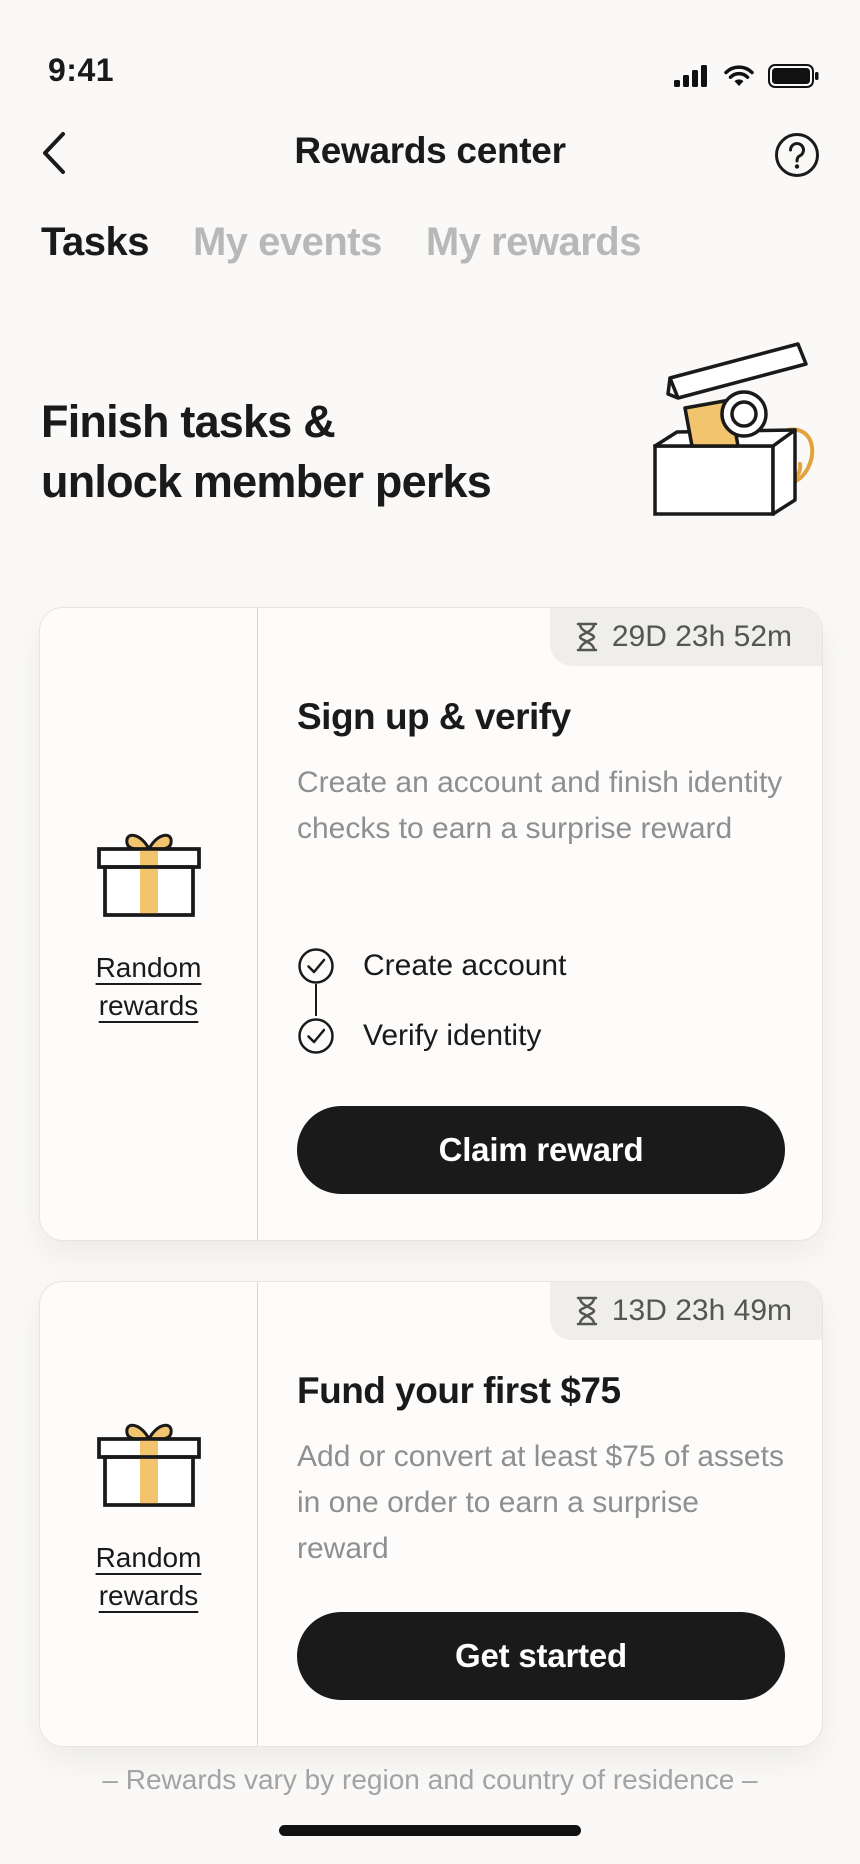 This screenshot has height=1864, width=860. What do you see at coordinates (541, 1150) in the screenshot?
I see `claim-reward-button: Claim reward` at bounding box center [541, 1150].